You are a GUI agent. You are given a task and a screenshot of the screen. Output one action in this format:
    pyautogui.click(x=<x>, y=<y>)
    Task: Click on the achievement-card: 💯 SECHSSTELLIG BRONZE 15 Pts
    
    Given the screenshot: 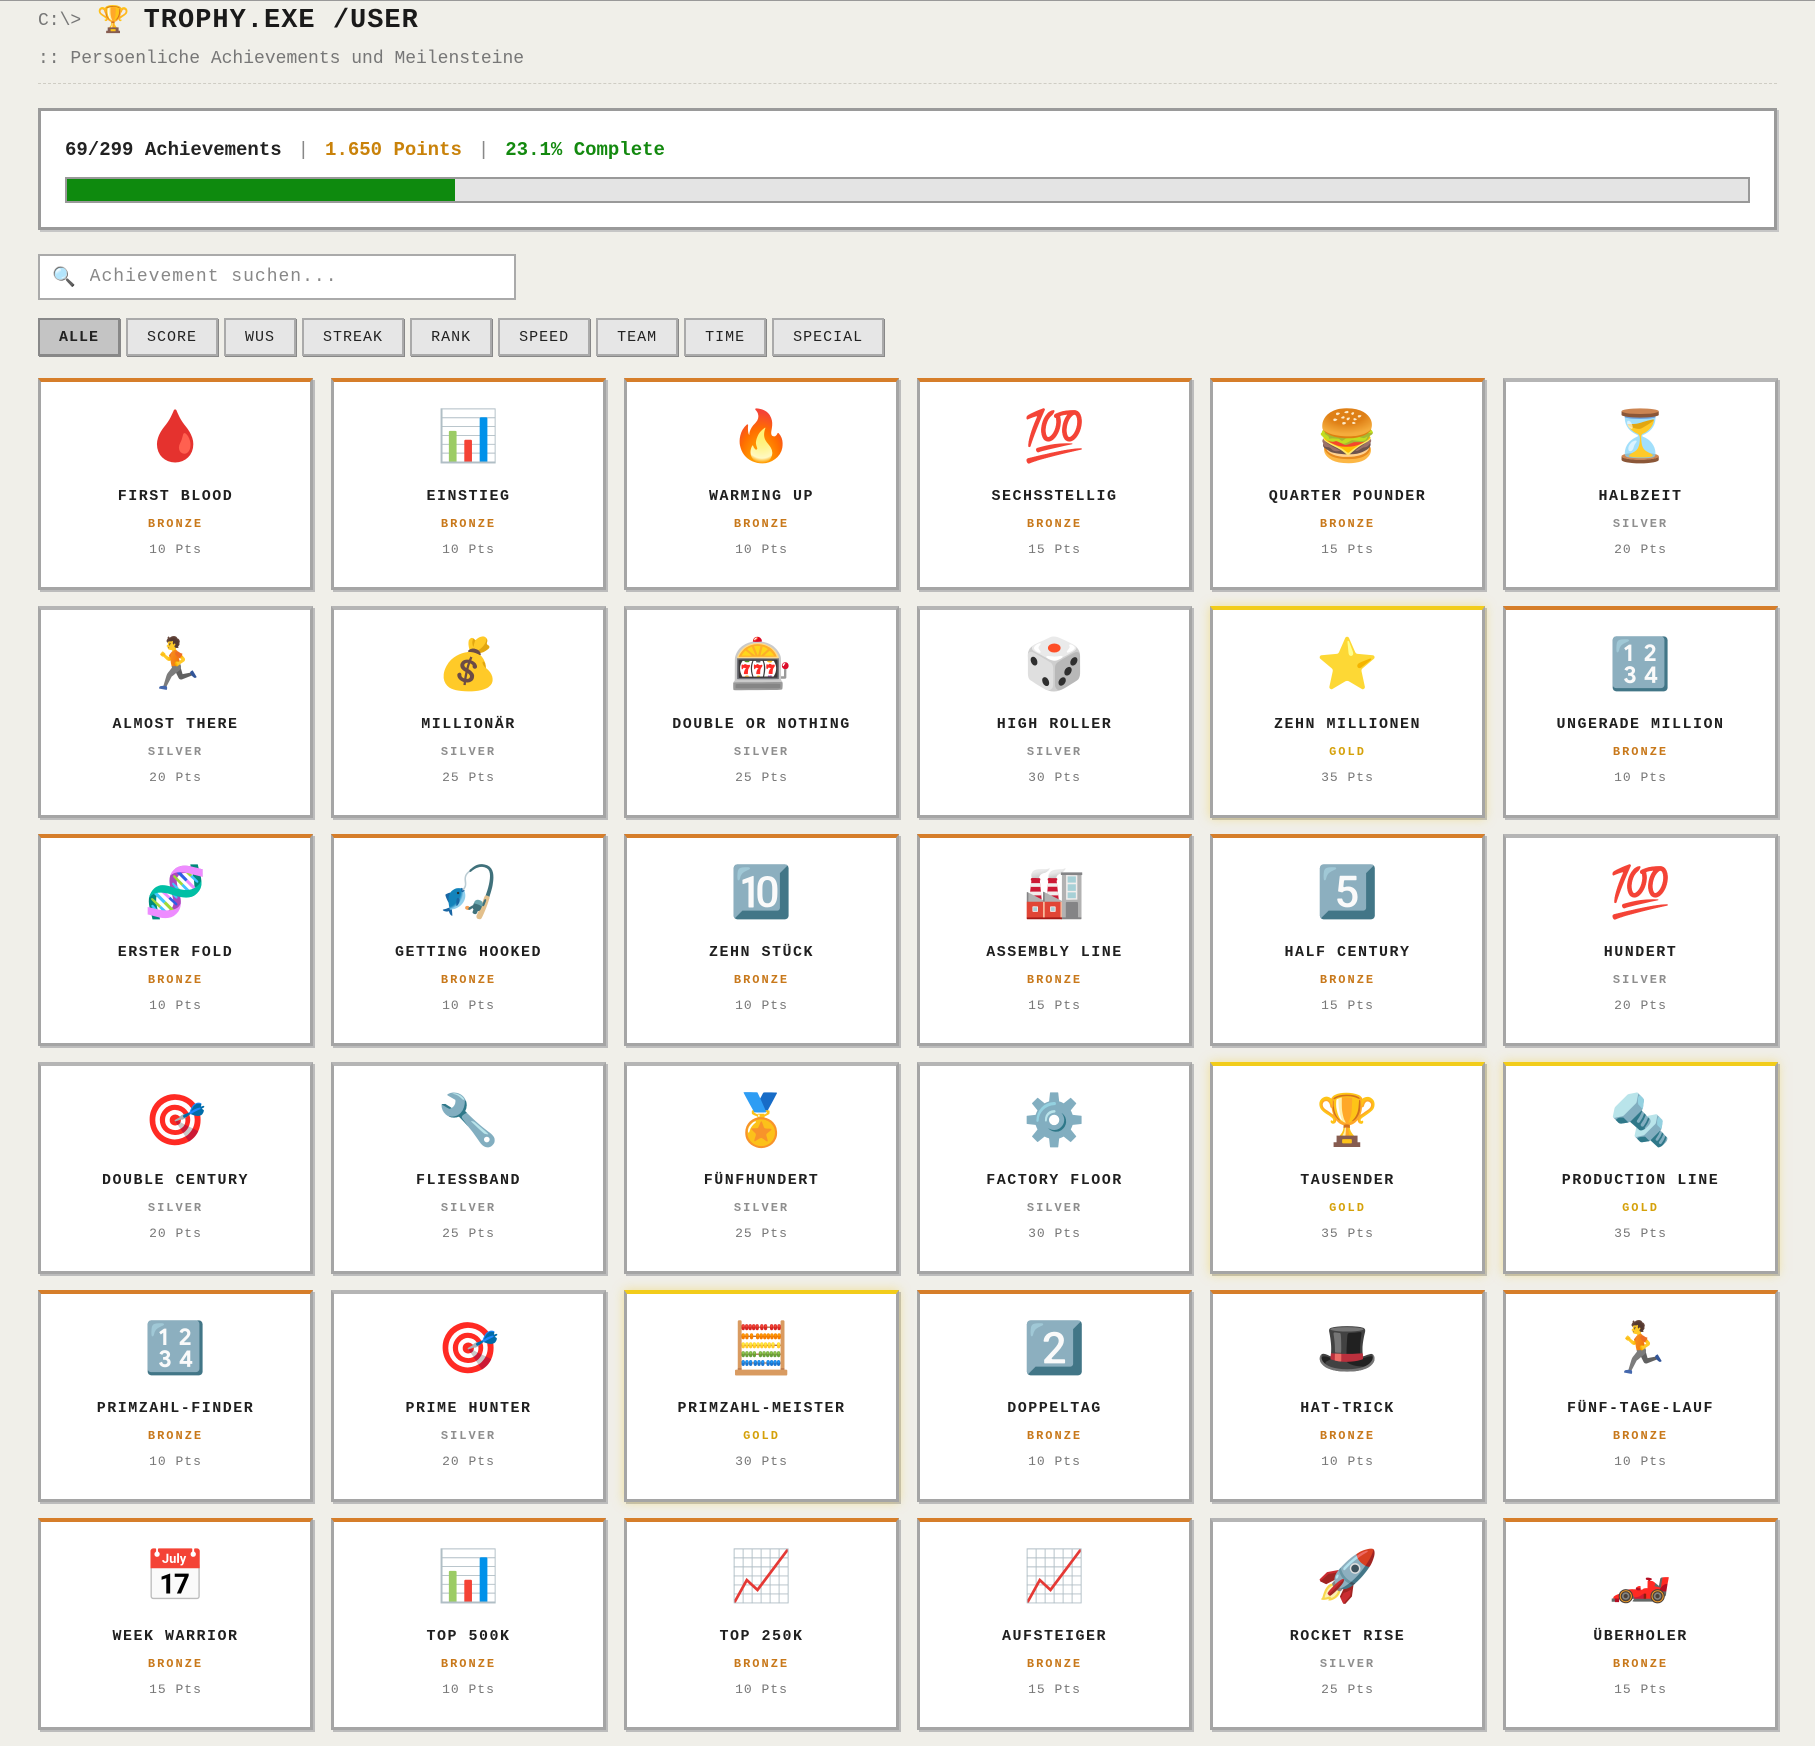 What is the action you would take?
    pyautogui.click(x=1054, y=484)
    